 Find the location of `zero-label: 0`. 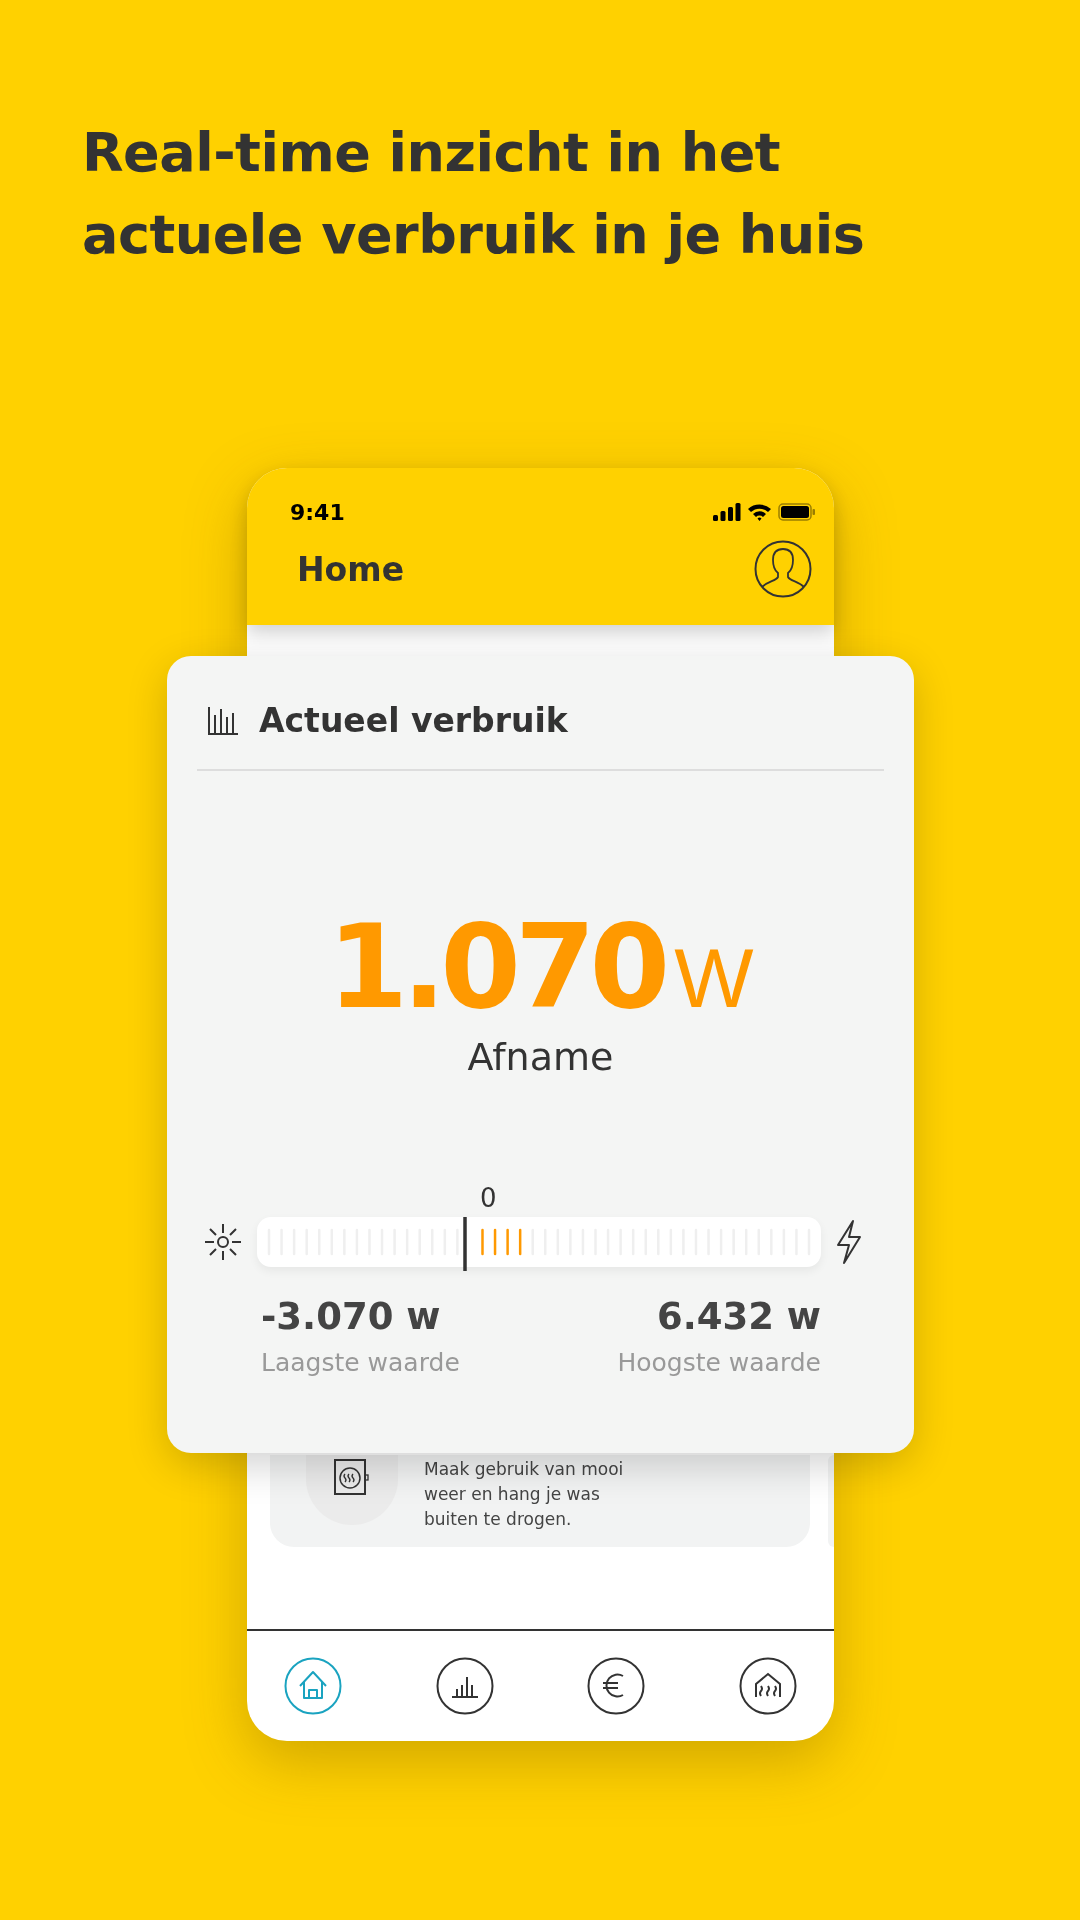

zero-label: 0 is located at coordinates (488, 1198).